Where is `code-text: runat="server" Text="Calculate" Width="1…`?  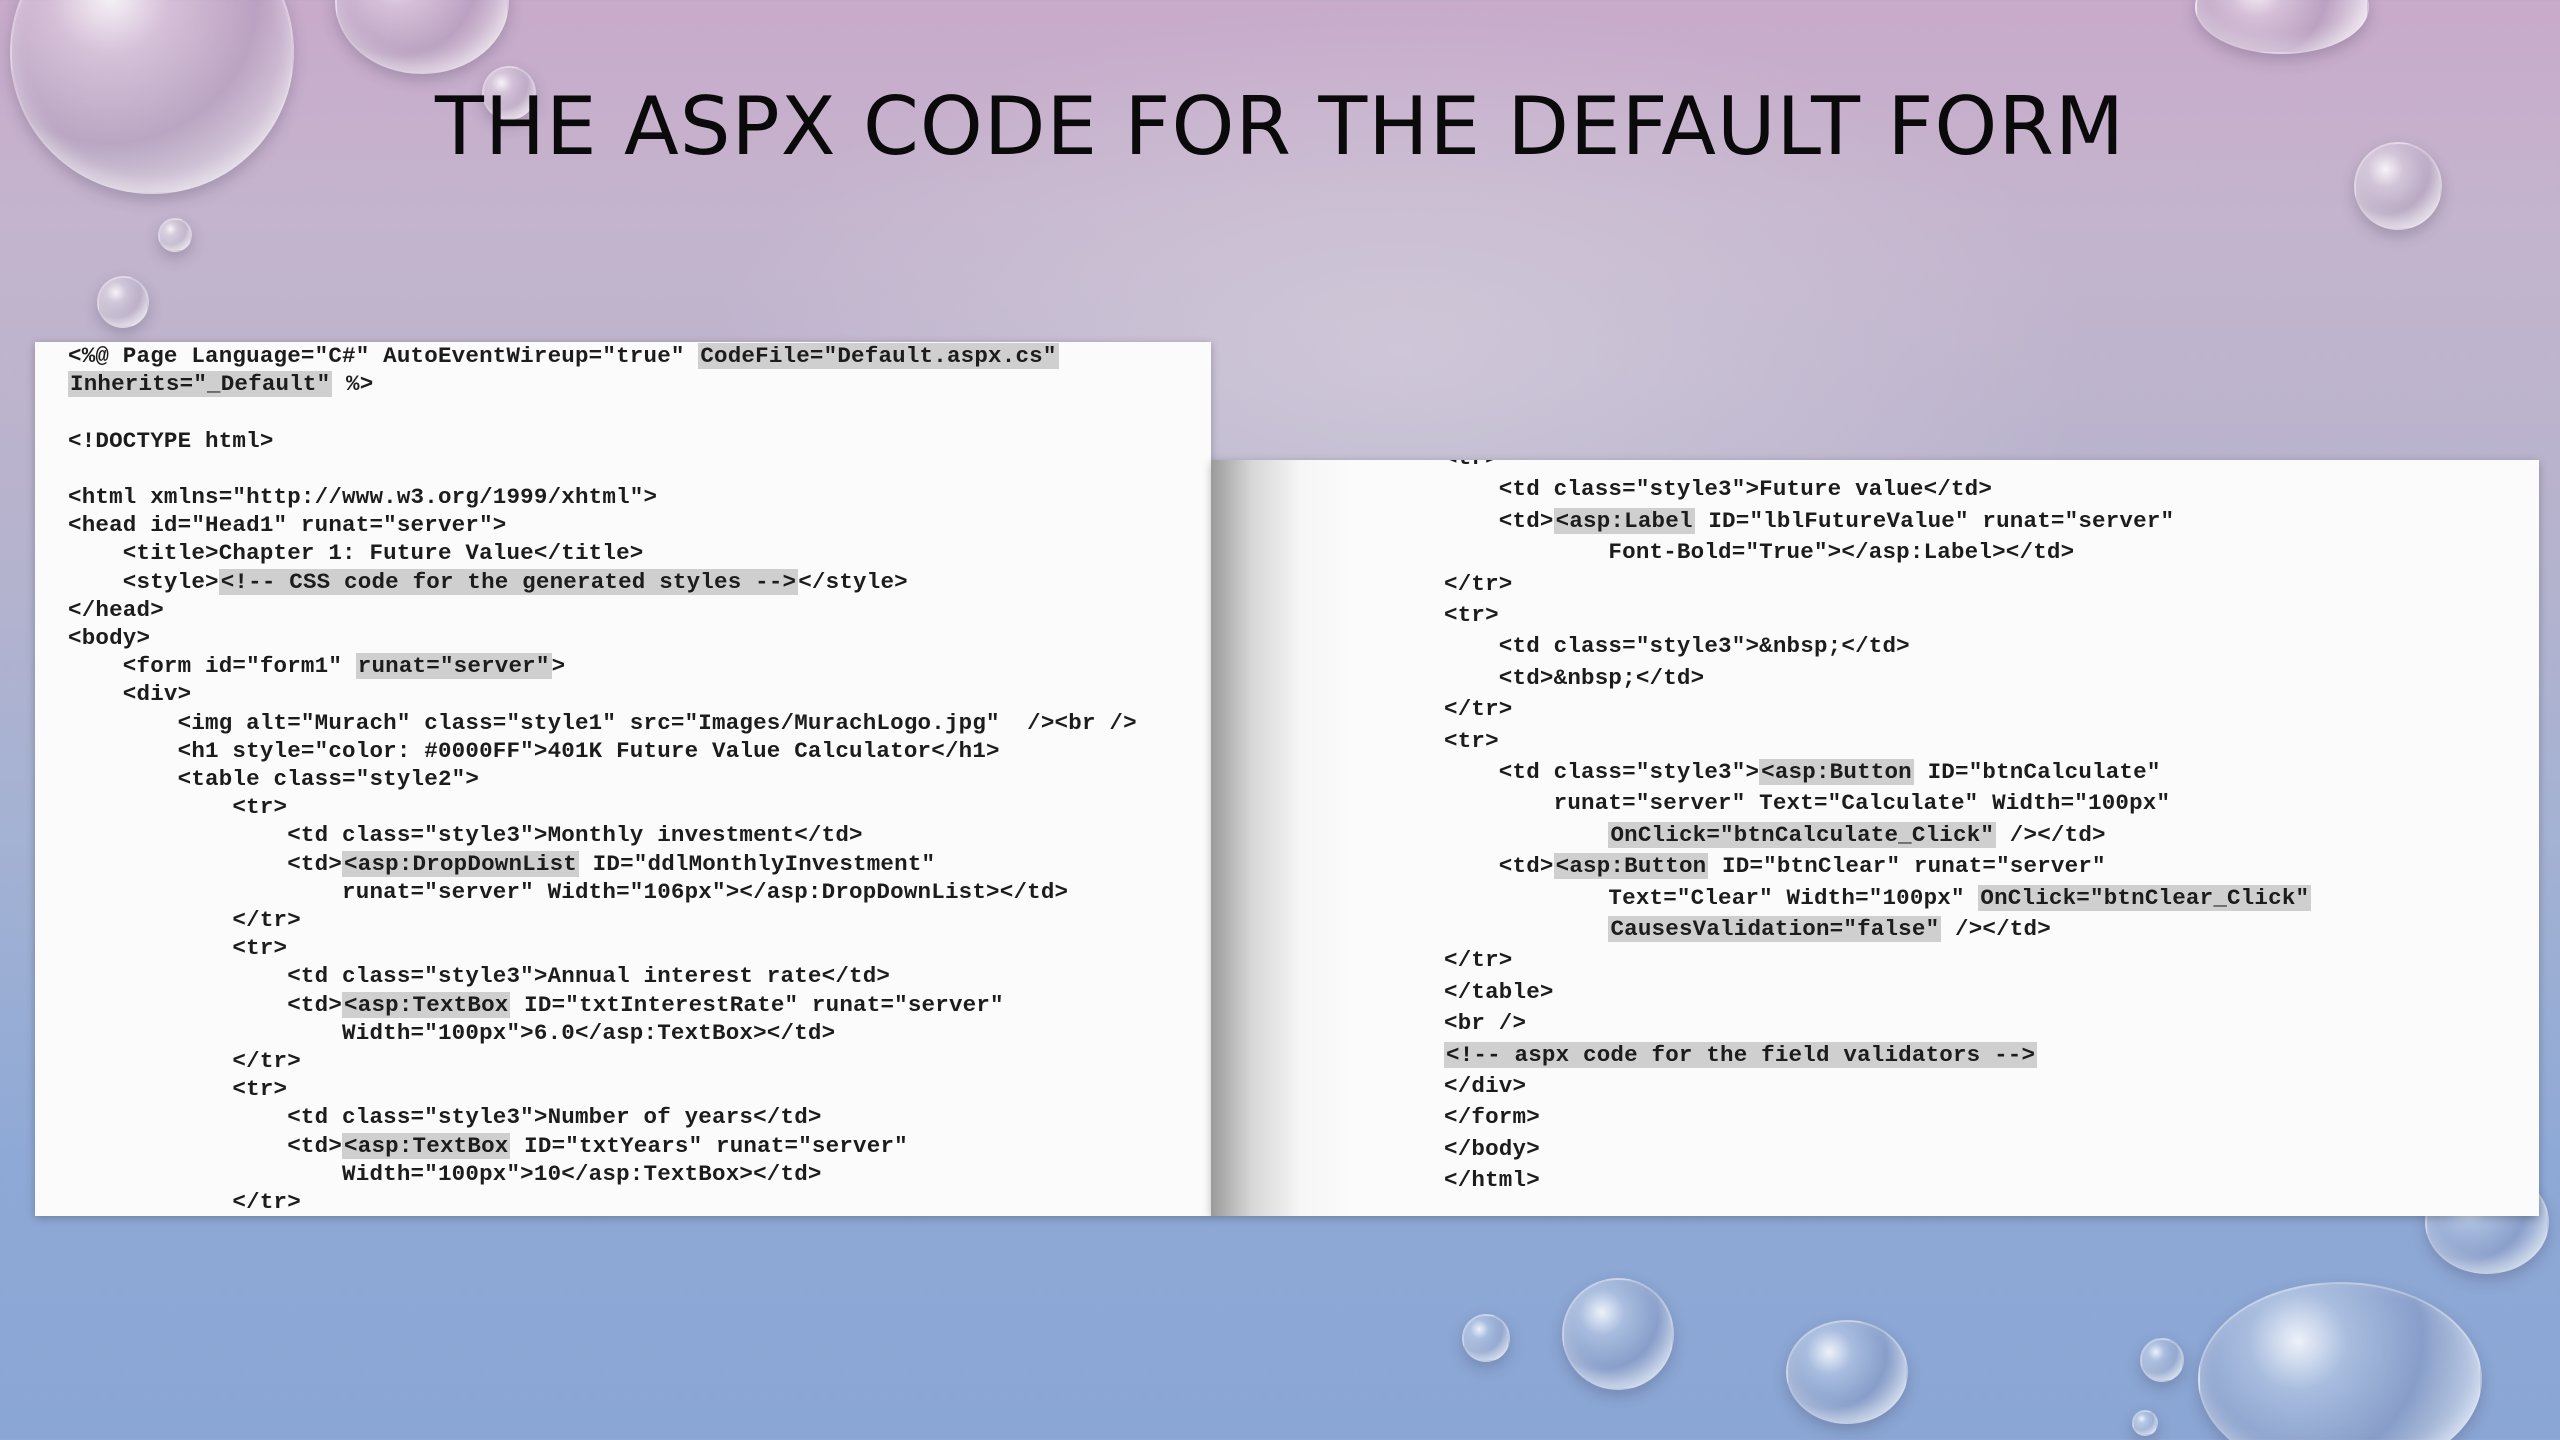 code-text: runat="server" Text="Calculate" Width="1… is located at coordinates (1807, 803).